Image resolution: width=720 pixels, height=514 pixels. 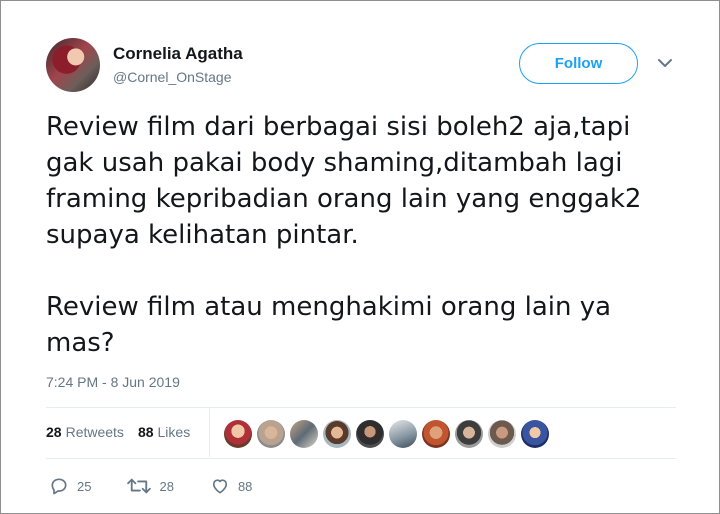 I want to click on like-count: 88, so click(x=245, y=486).